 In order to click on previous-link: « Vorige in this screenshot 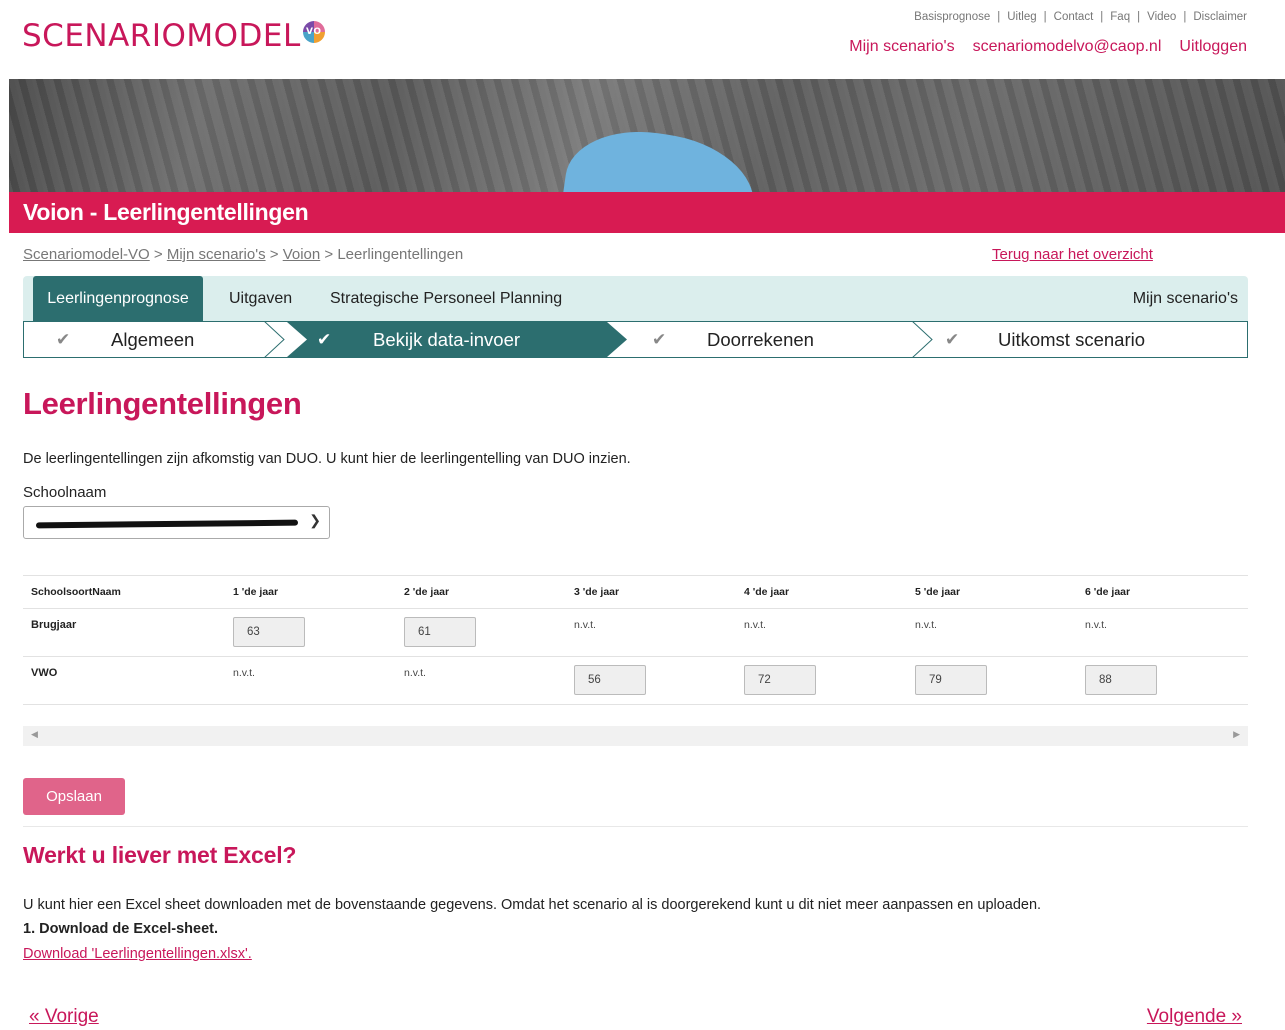, I will do `click(64, 1017)`.